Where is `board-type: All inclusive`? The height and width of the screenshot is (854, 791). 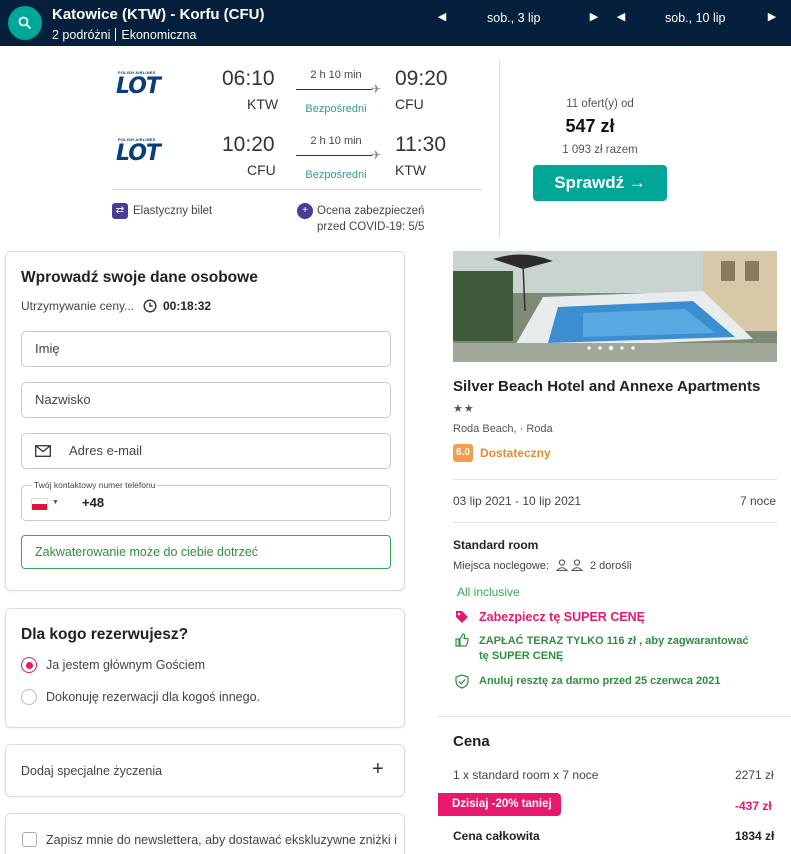
board-type: All inclusive is located at coordinates (488, 592).